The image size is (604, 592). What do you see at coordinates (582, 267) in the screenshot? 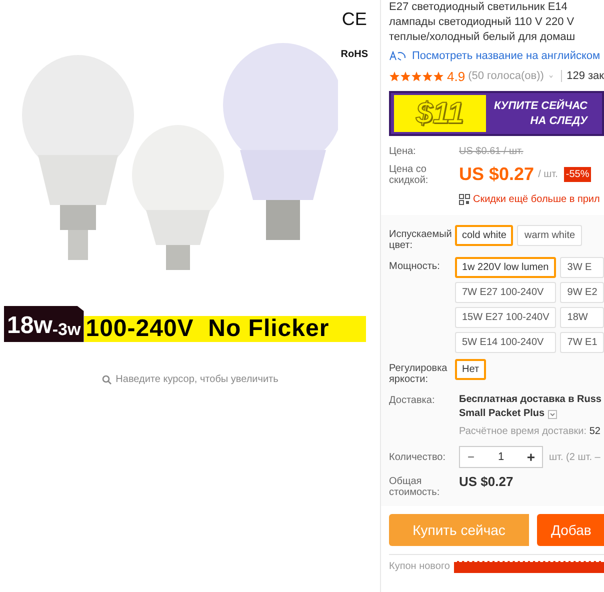
I see `option-chip: 3W E` at bounding box center [582, 267].